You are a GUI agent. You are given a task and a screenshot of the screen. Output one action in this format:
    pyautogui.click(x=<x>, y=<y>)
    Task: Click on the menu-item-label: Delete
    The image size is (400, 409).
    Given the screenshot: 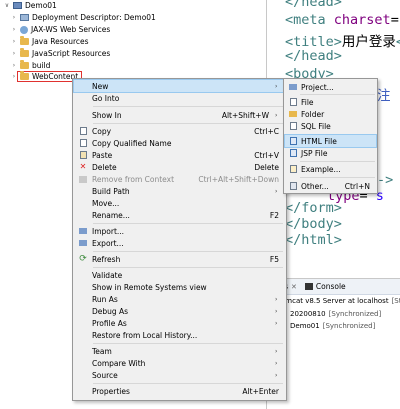 What is the action you would take?
    pyautogui.click(x=104, y=167)
    